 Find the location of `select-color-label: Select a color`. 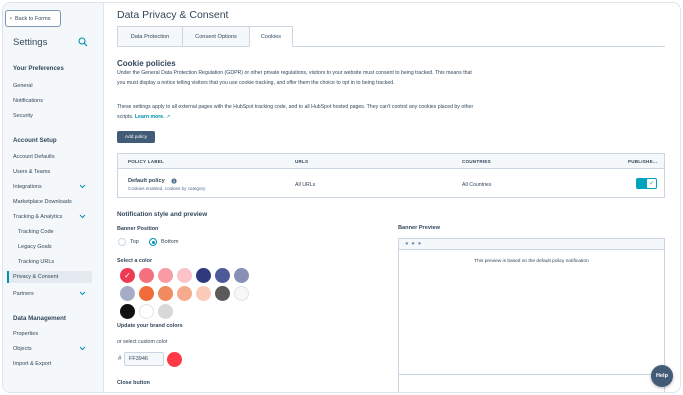

select-color-label: Select a color is located at coordinates (135, 261).